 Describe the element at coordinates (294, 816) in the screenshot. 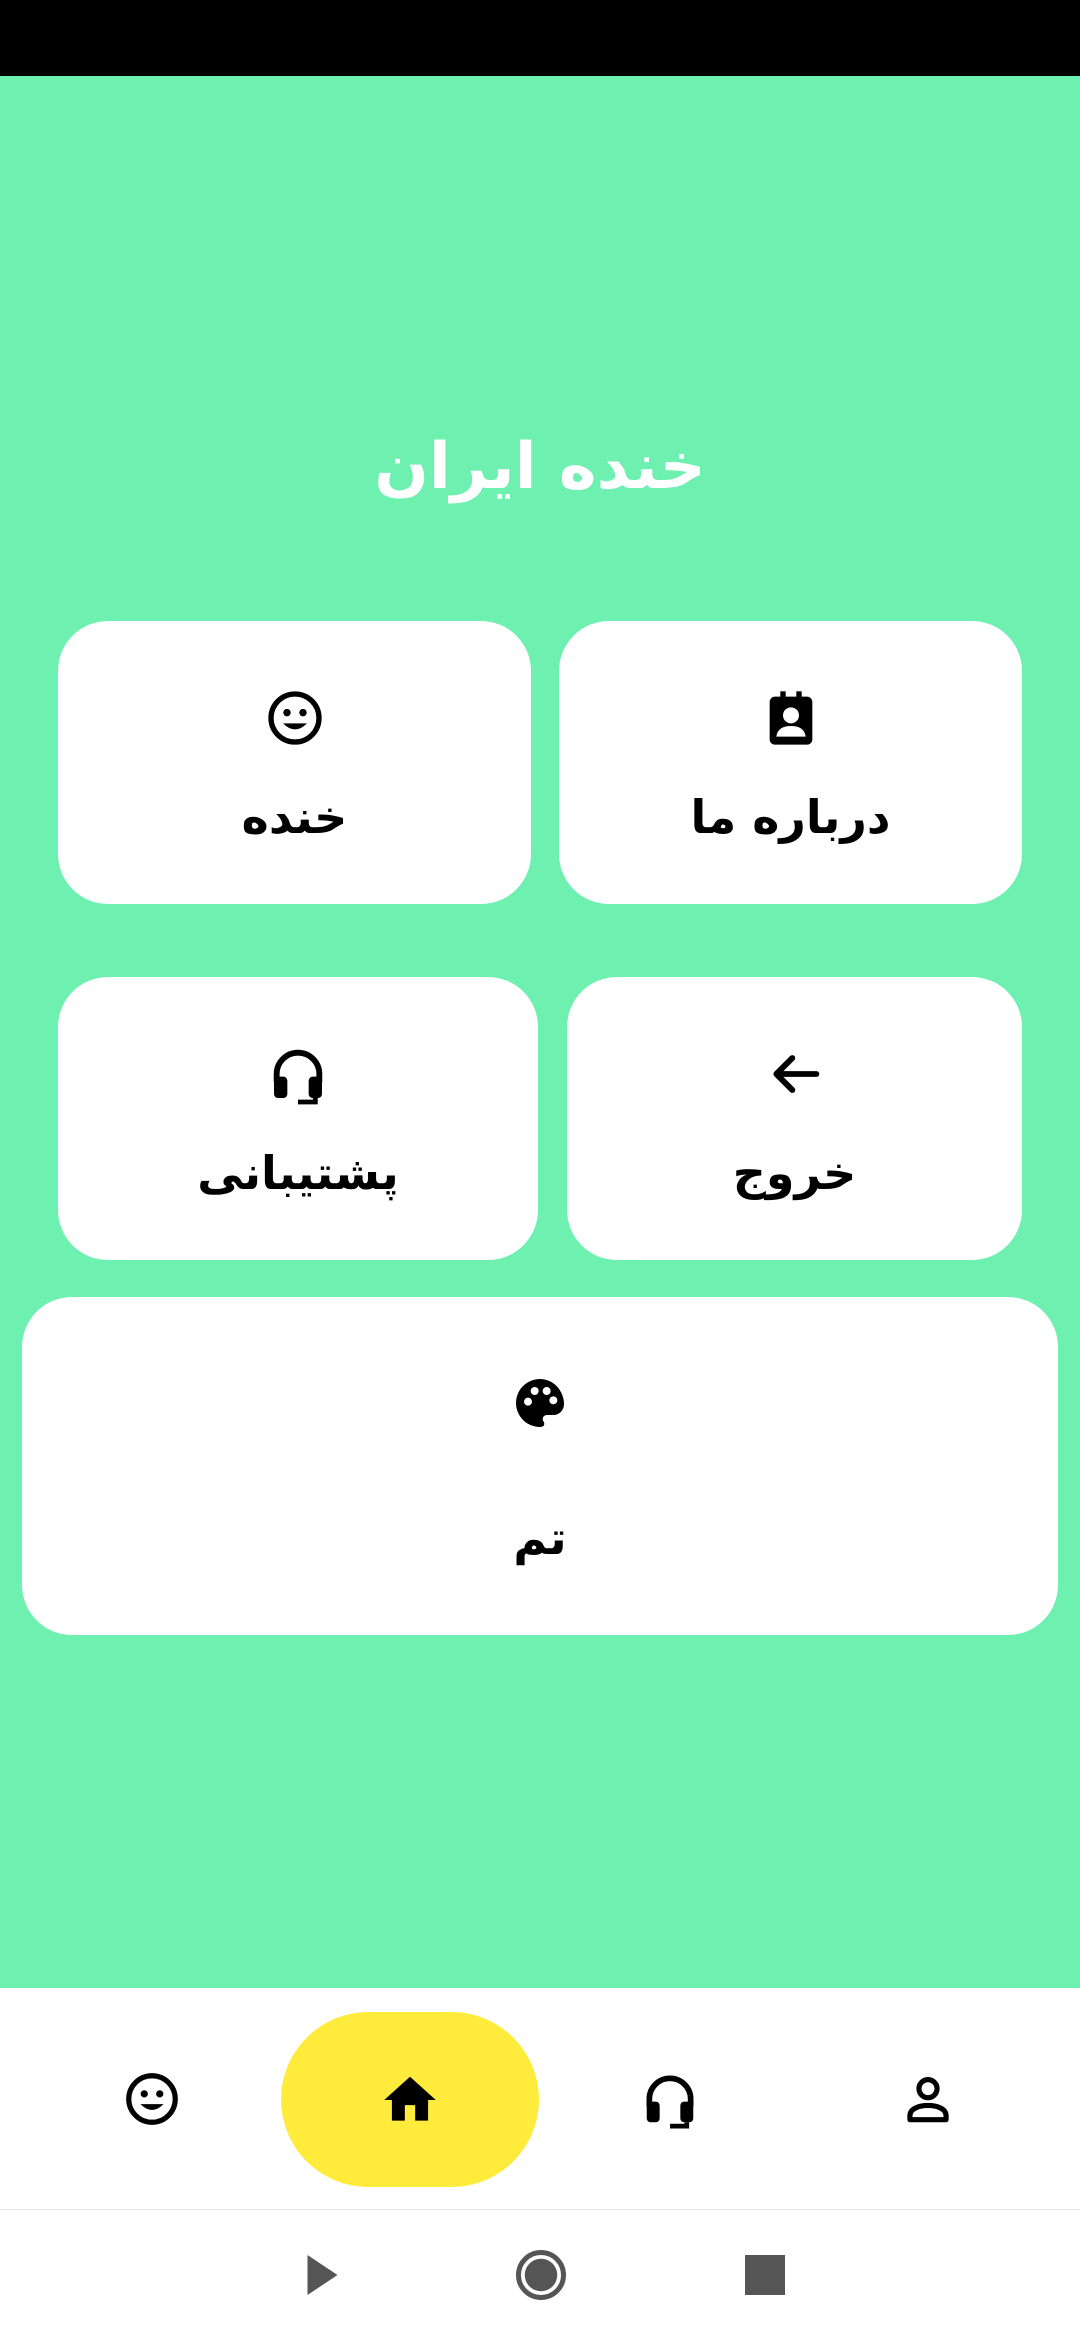

I see `laugh-card-label: خنده` at that location.